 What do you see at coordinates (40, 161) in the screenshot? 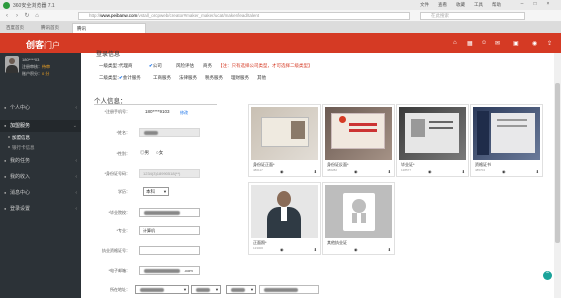
I see `sidebar-item-tasks: ● 我的任务 ‹` at bounding box center [40, 161].